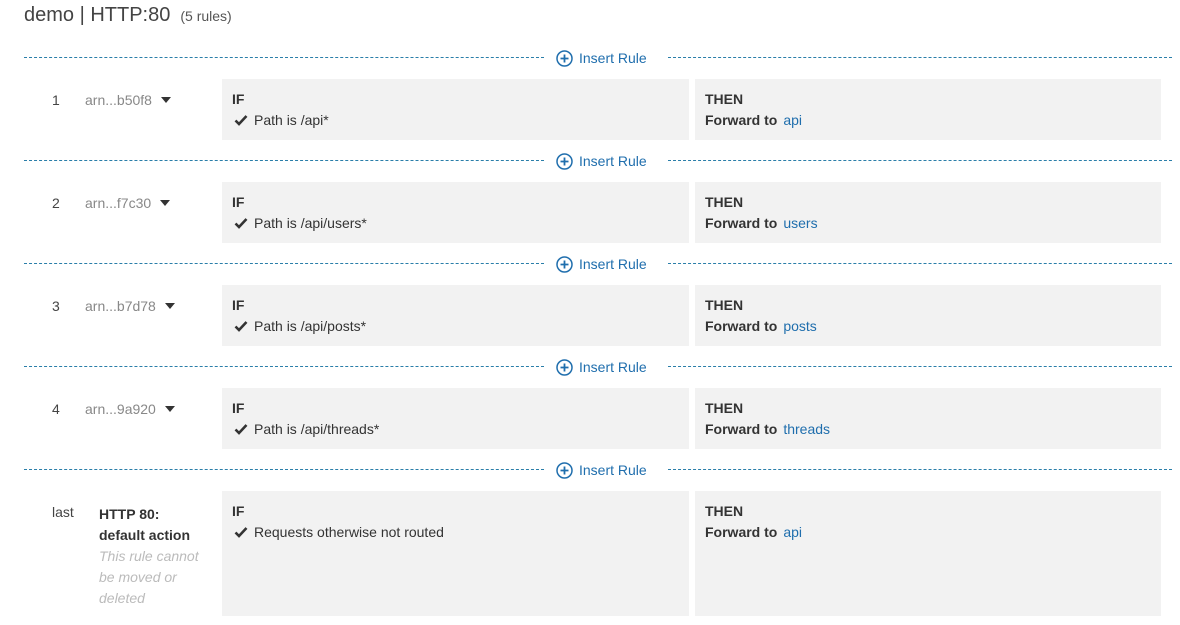  I want to click on rule-number: 2, so click(56, 203).